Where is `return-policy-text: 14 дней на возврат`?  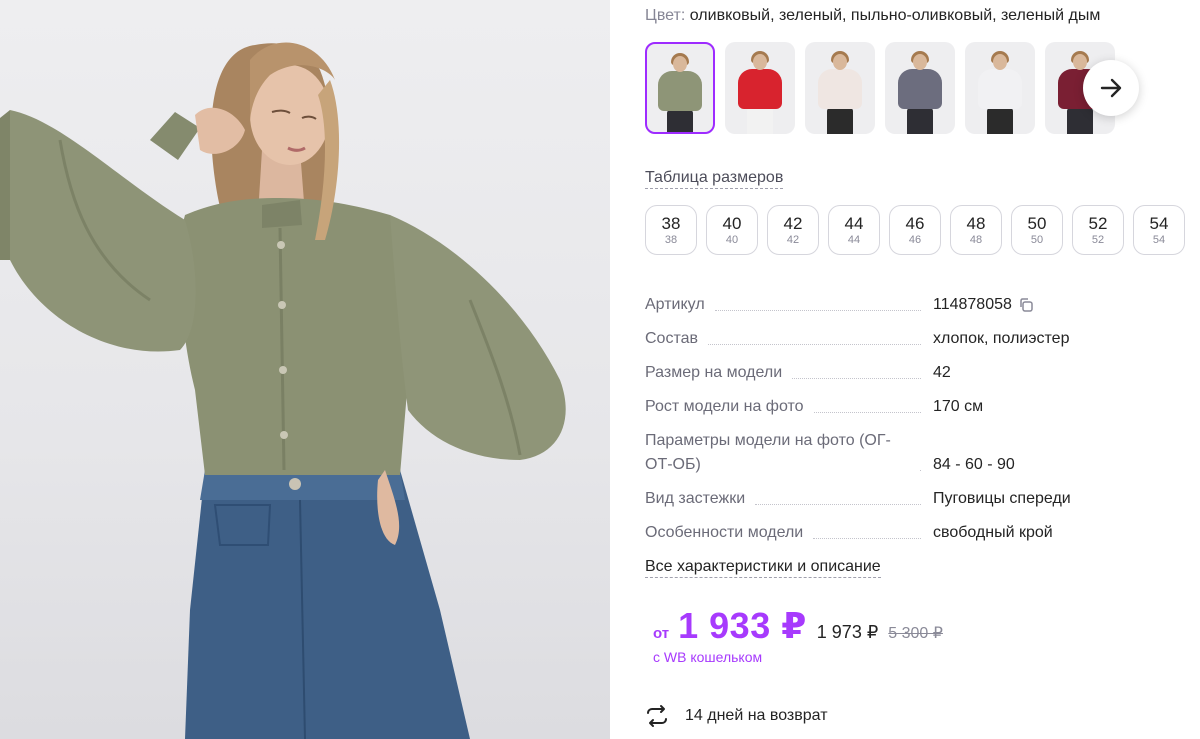
return-policy-text: 14 дней на возврат is located at coordinates (756, 715).